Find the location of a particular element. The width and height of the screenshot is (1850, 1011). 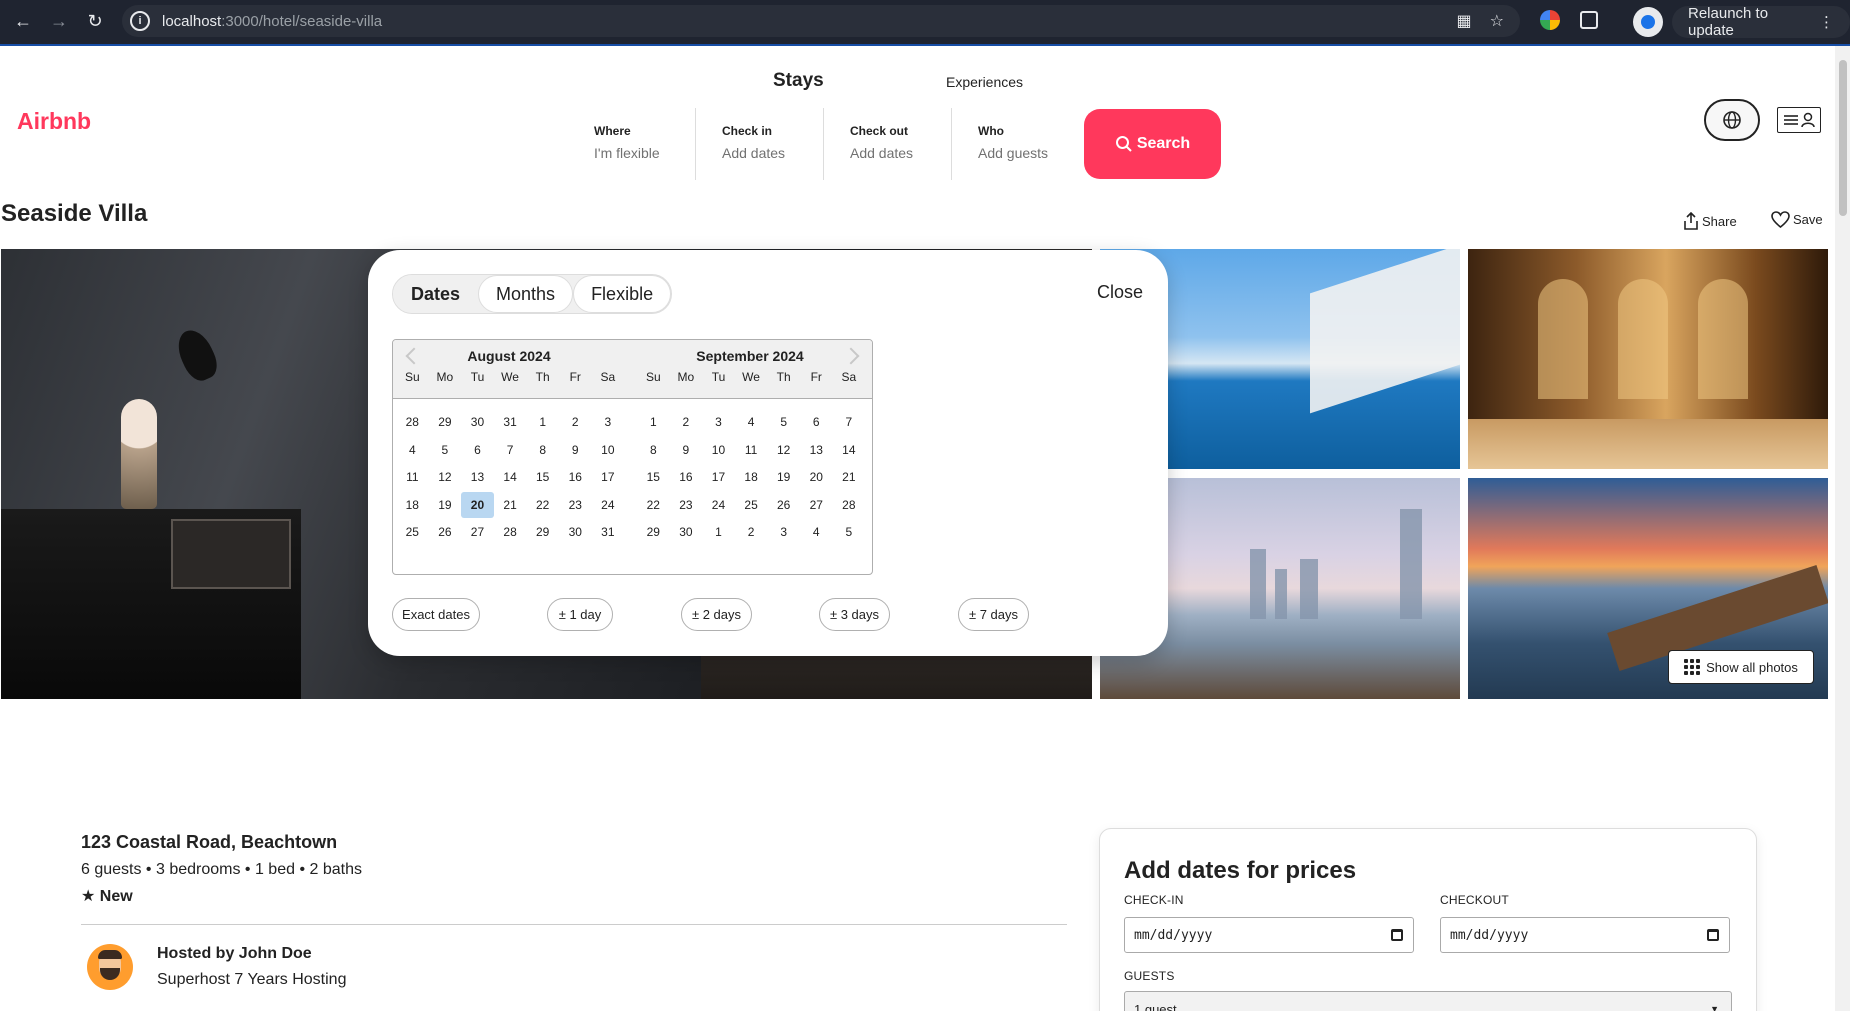

share-button: Share is located at coordinates (1710, 221).